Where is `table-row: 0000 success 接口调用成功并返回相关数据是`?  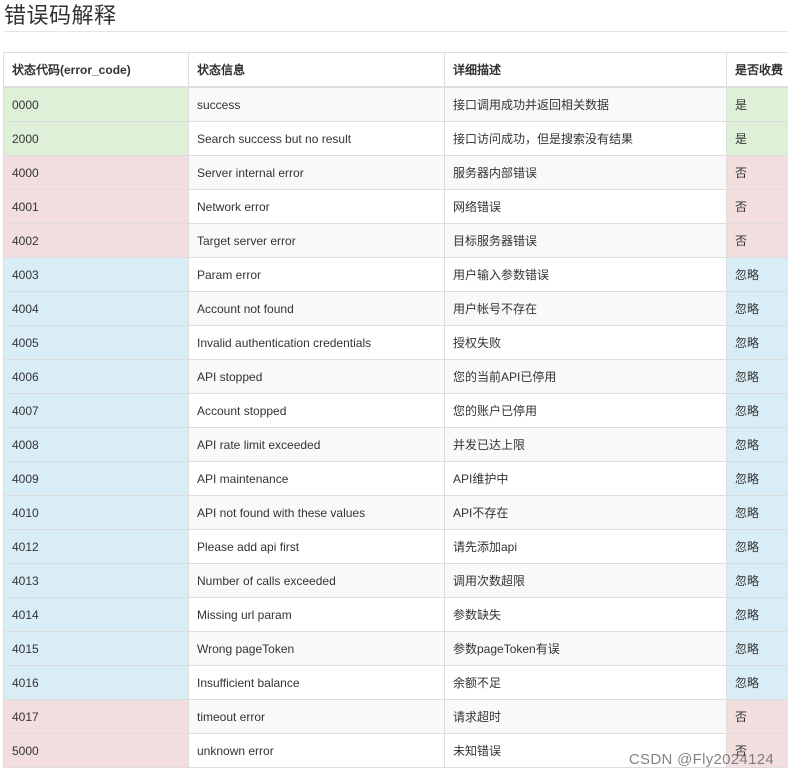 table-row: 0000 success 接口调用成功并返回相关数据是 is located at coordinates (395, 104).